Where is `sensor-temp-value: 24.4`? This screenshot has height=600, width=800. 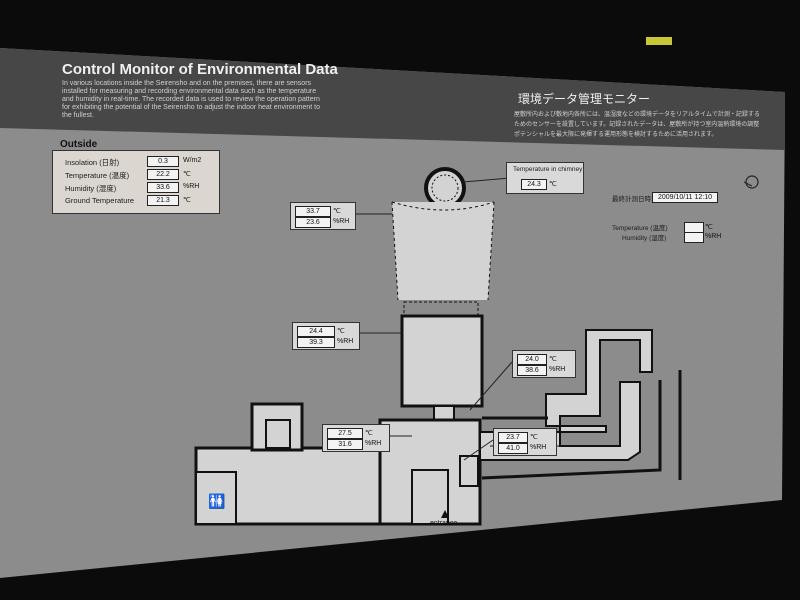 sensor-temp-value: 24.4 is located at coordinates (316, 331).